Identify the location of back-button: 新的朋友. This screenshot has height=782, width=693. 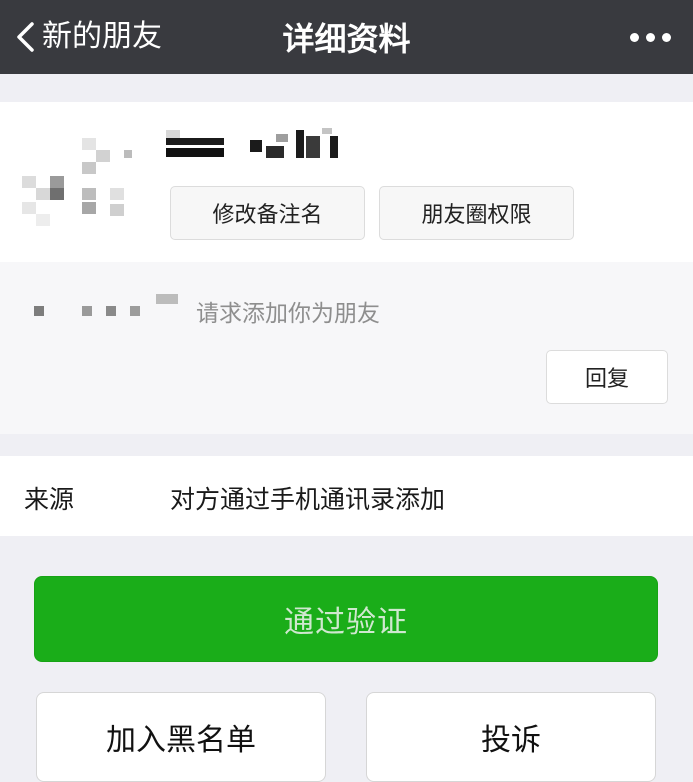
(88, 37).